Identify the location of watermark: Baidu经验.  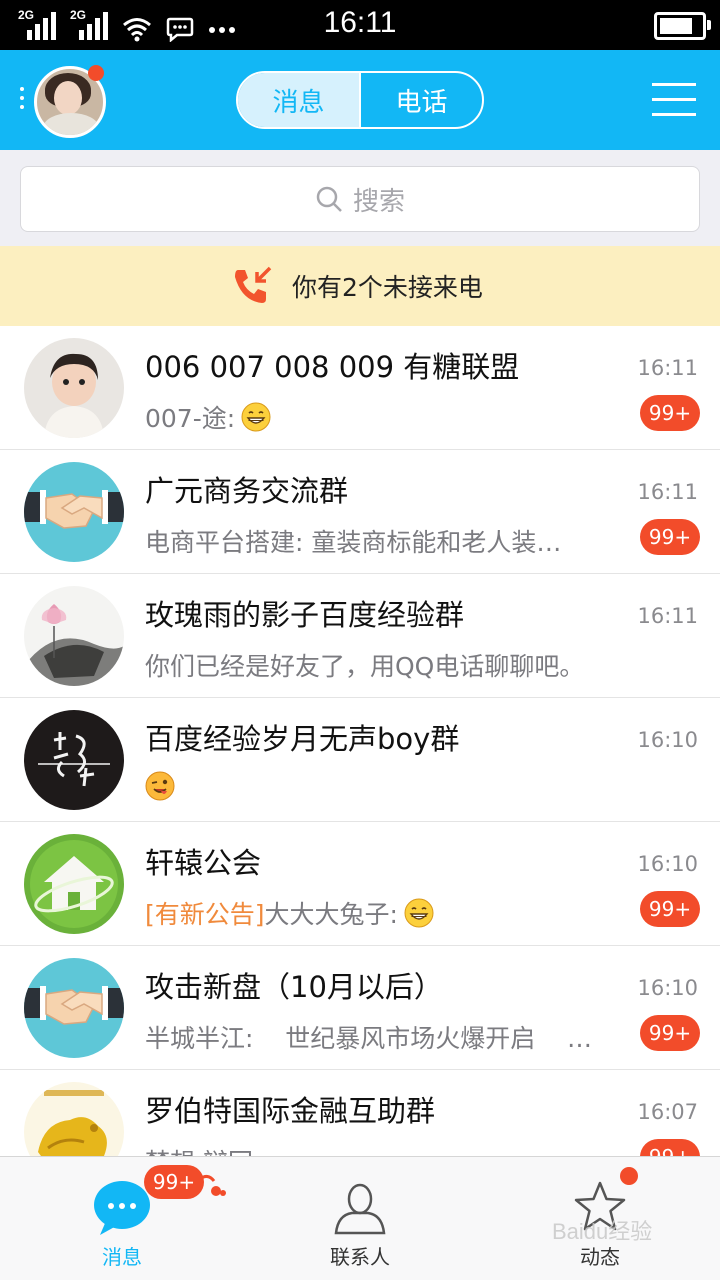
(602, 1231).